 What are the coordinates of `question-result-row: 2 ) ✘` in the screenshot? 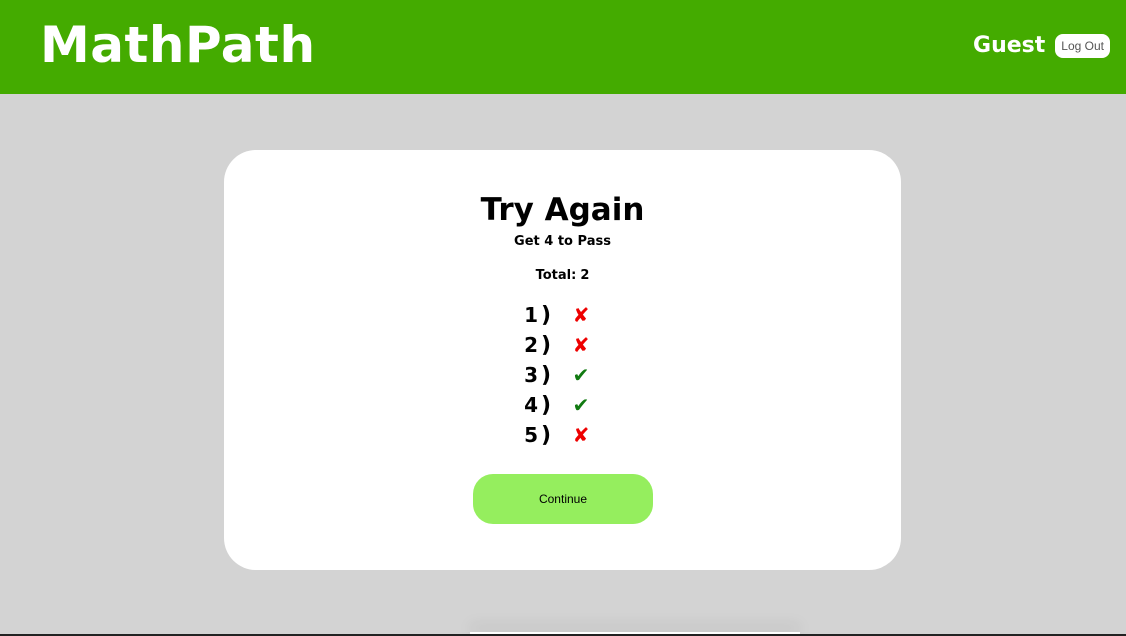 It's located at (564, 345).